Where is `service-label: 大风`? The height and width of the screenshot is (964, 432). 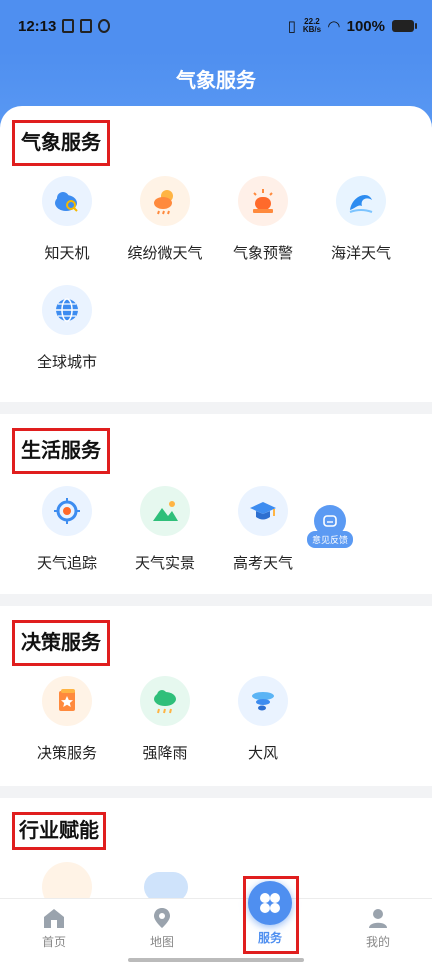
service-label: 大风 is located at coordinates (262, 753).